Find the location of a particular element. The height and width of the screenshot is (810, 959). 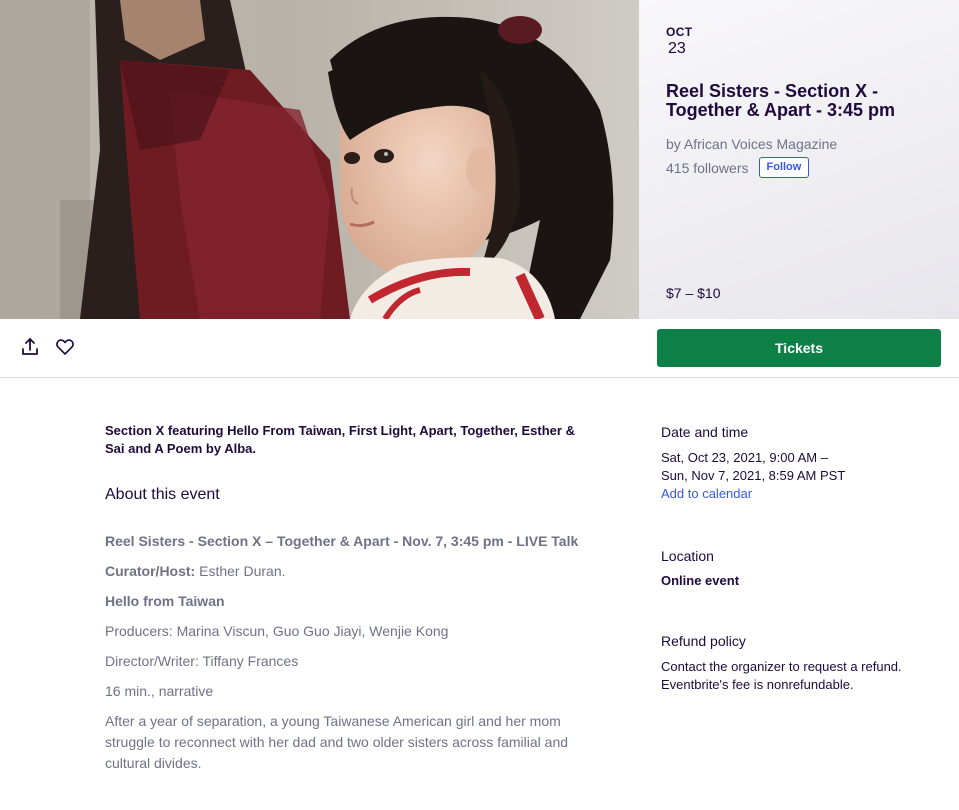

followers-count: 415 followers is located at coordinates (707, 167).